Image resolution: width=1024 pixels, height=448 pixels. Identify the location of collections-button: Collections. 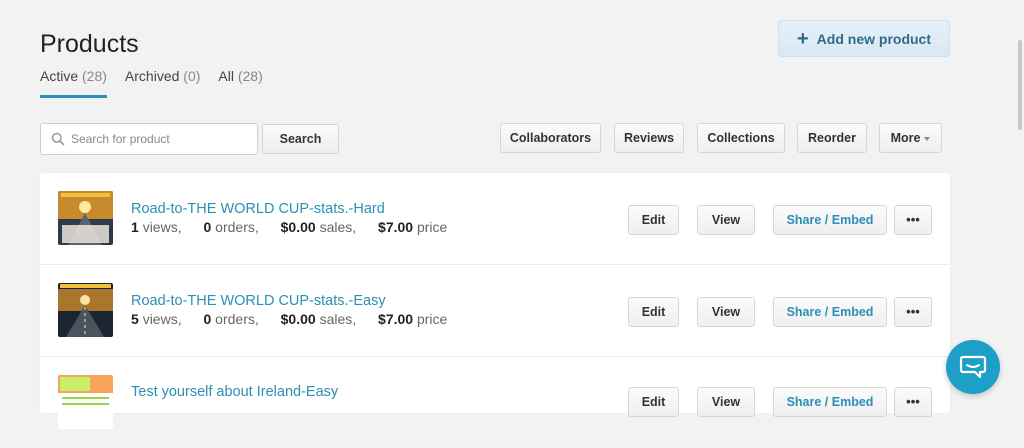
(741, 138).